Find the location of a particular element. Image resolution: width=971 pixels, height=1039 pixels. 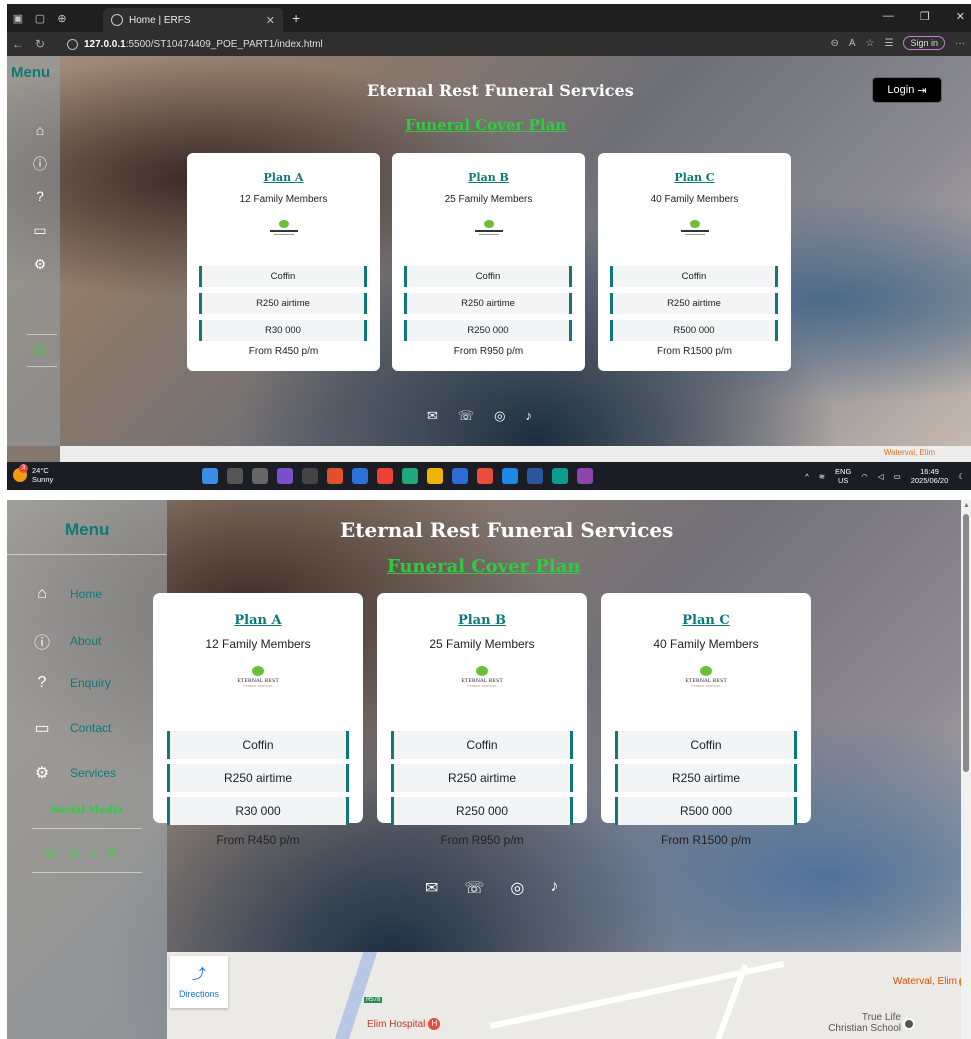

plan-feature: Coffin is located at coordinates (706, 745).